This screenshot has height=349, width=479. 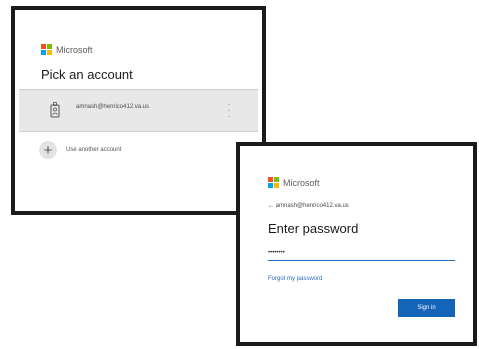 I want to click on pick-account-title: Pick an account, so click(x=87, y=74).